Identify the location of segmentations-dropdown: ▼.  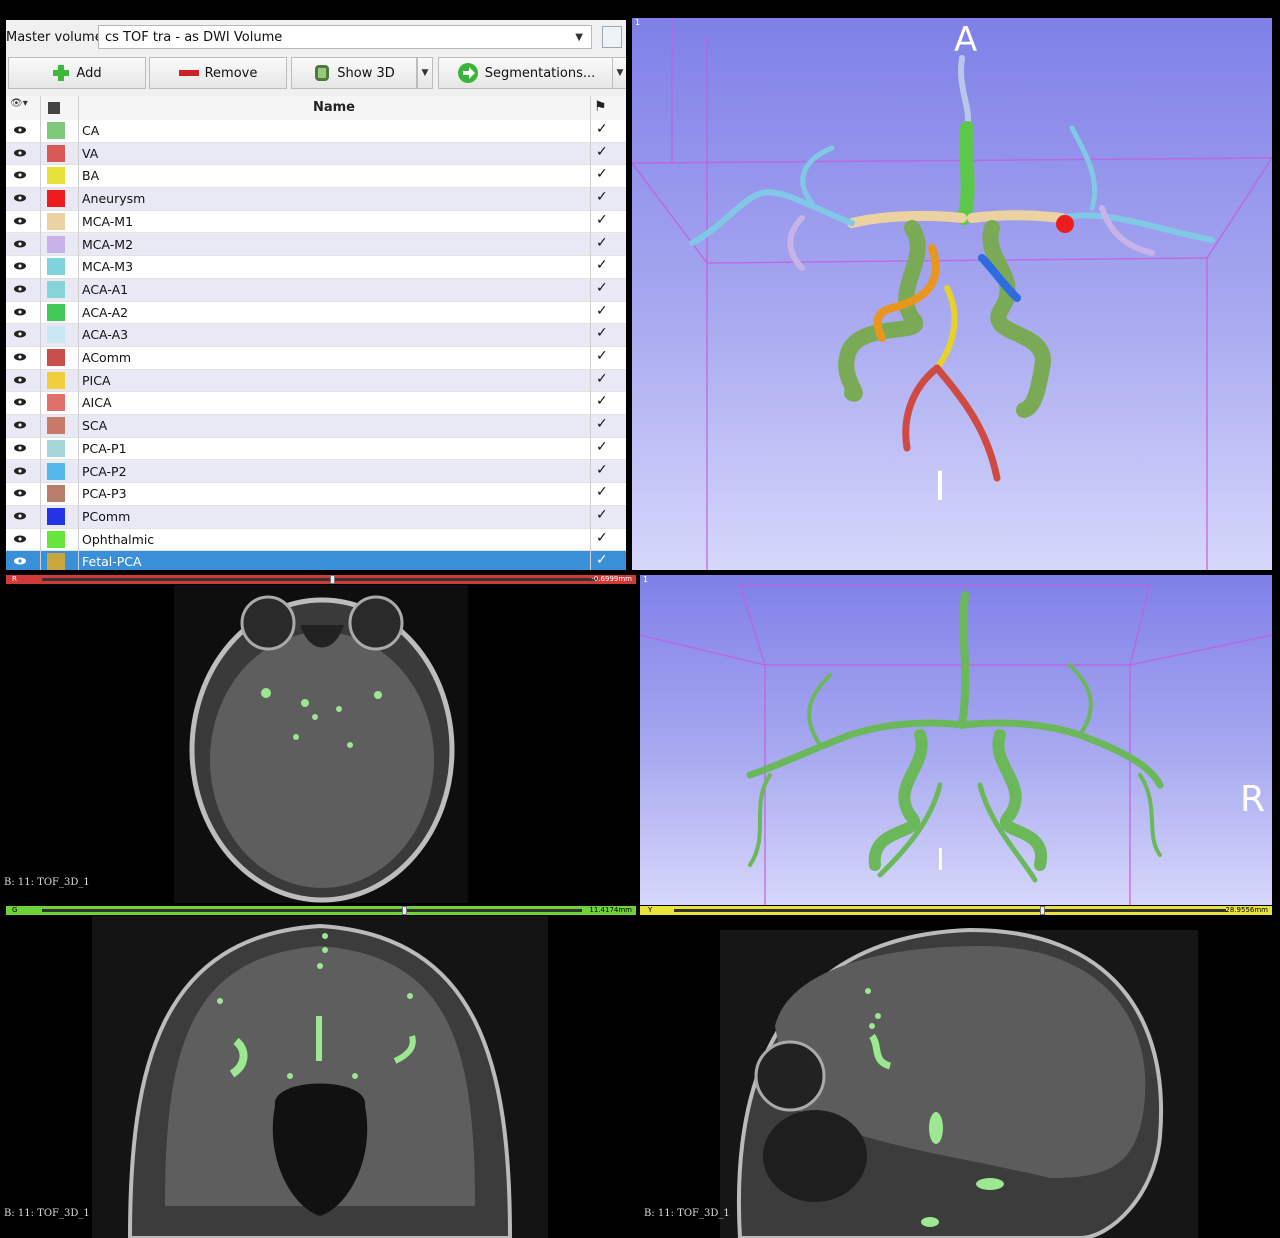
(619, 73).